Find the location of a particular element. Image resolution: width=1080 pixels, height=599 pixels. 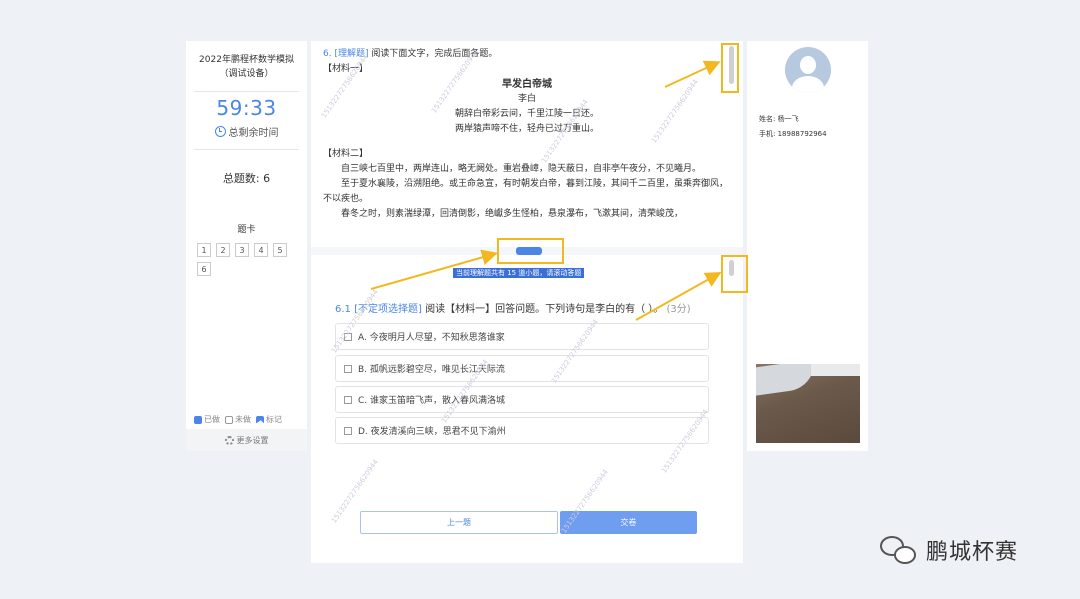

brand-name: 鹏城杯赛 is located at coordinates (972, 552).